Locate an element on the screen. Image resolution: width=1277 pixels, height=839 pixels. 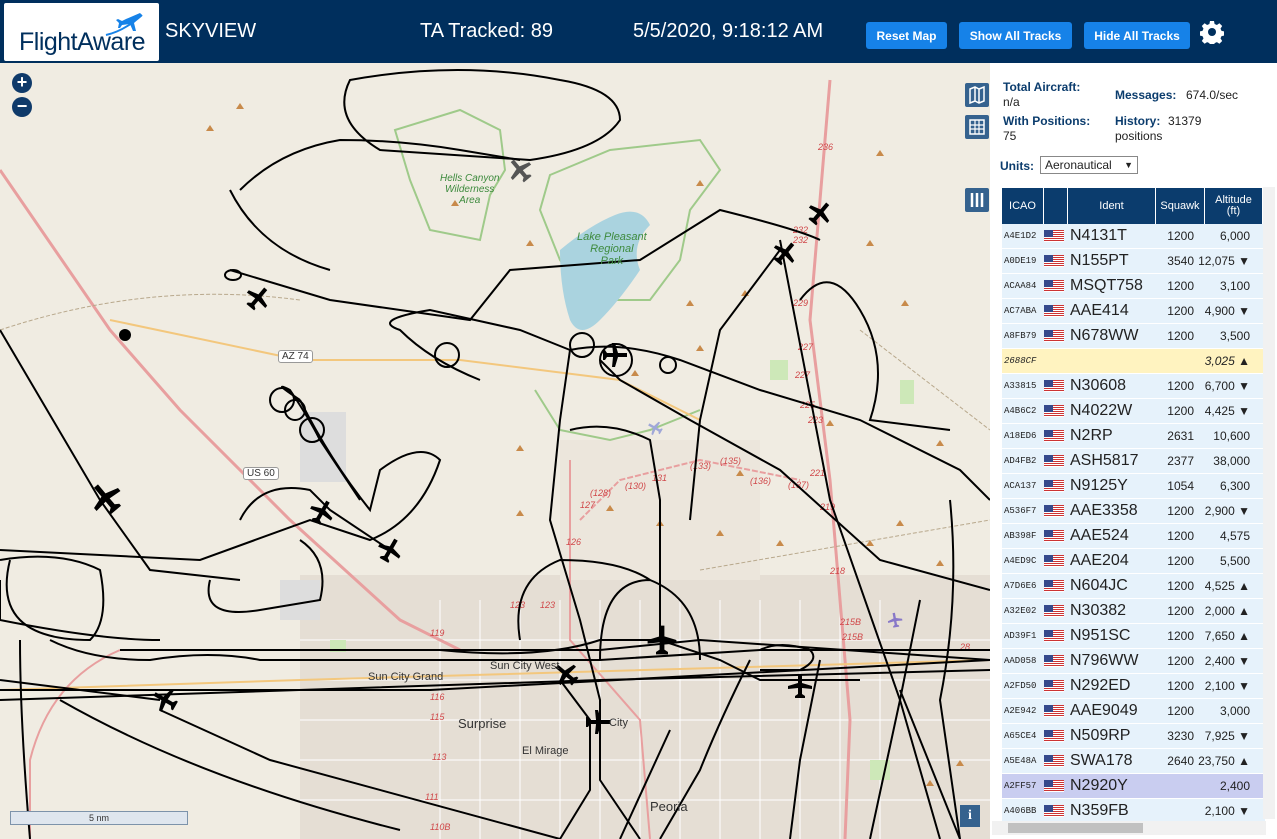
zoom-in-button: + is located at coordinates (22, 83).